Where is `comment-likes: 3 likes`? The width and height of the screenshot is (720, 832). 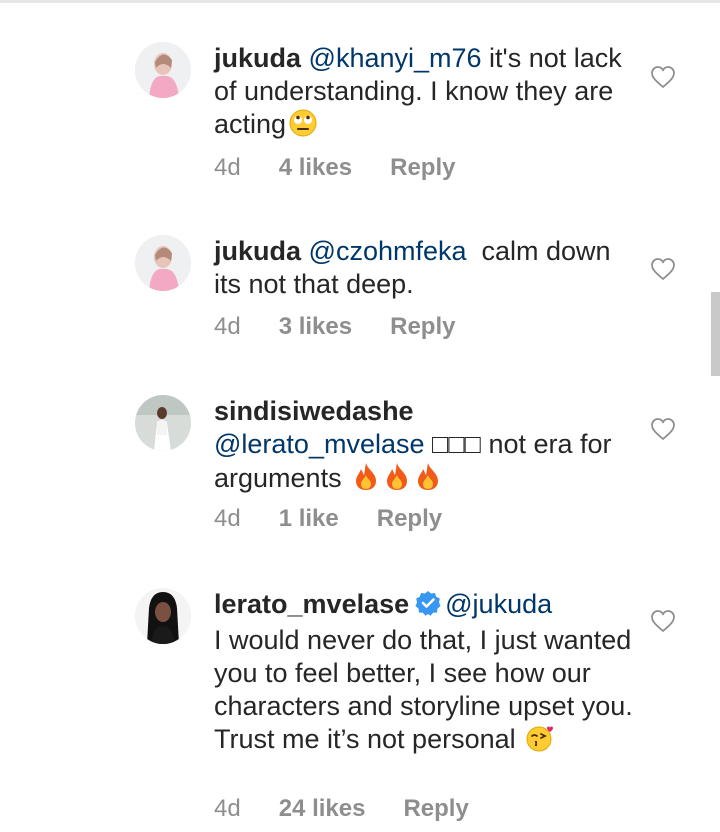
comment-likes: 3 likes is located at coordinates (315, 326).